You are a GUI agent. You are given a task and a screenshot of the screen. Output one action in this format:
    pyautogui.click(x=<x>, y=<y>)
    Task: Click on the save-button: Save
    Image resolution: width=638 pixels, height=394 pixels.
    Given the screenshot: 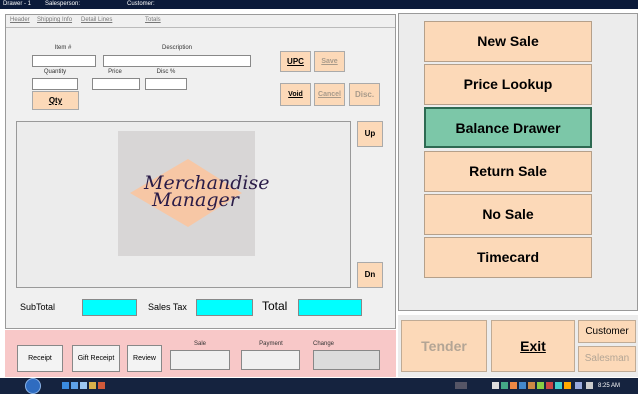 What is the action you would take?
    pyautogui.click(x=329, y=61)
    